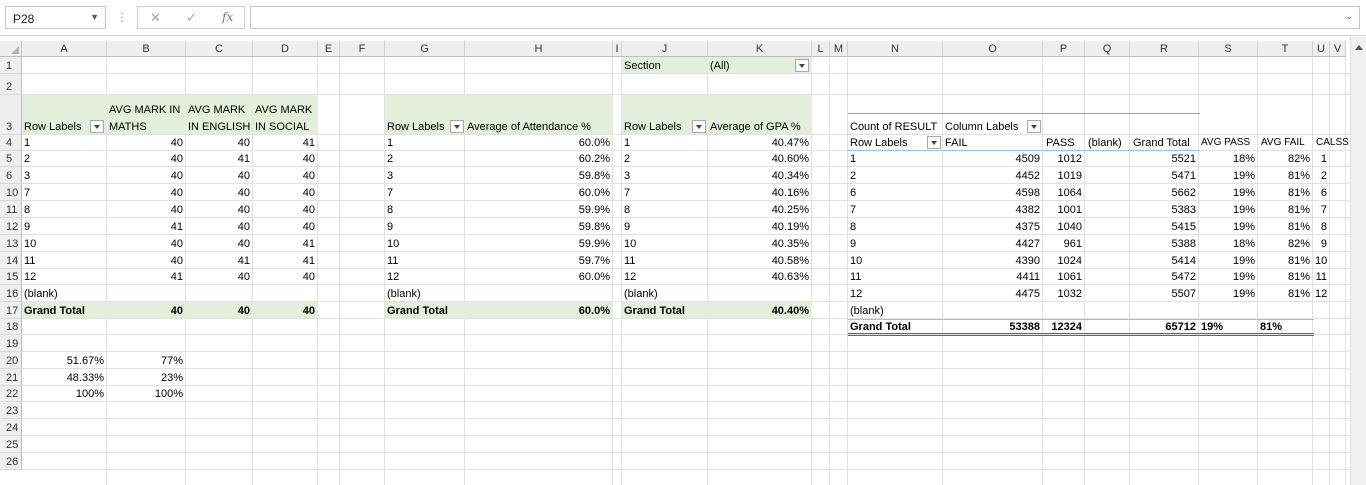 The height and width of the screenshot is (485, 1366). I want to click on row-header-23: 23, so click(11, 410).